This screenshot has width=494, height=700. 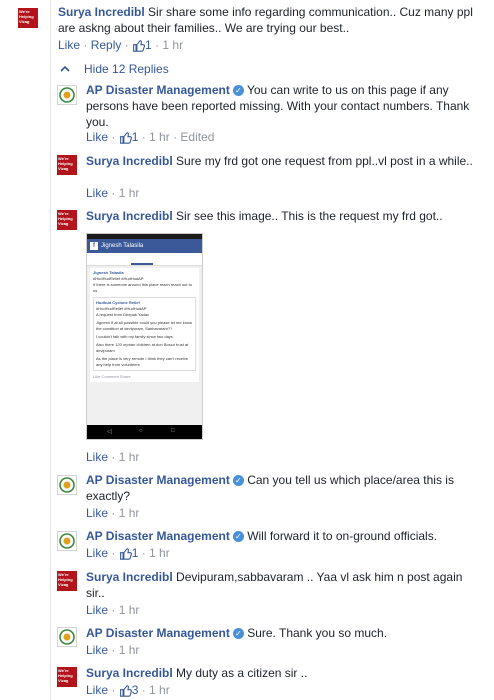 I want to click on hide-replies-label: Hide 12 Replies, so click(x=126, y=69).